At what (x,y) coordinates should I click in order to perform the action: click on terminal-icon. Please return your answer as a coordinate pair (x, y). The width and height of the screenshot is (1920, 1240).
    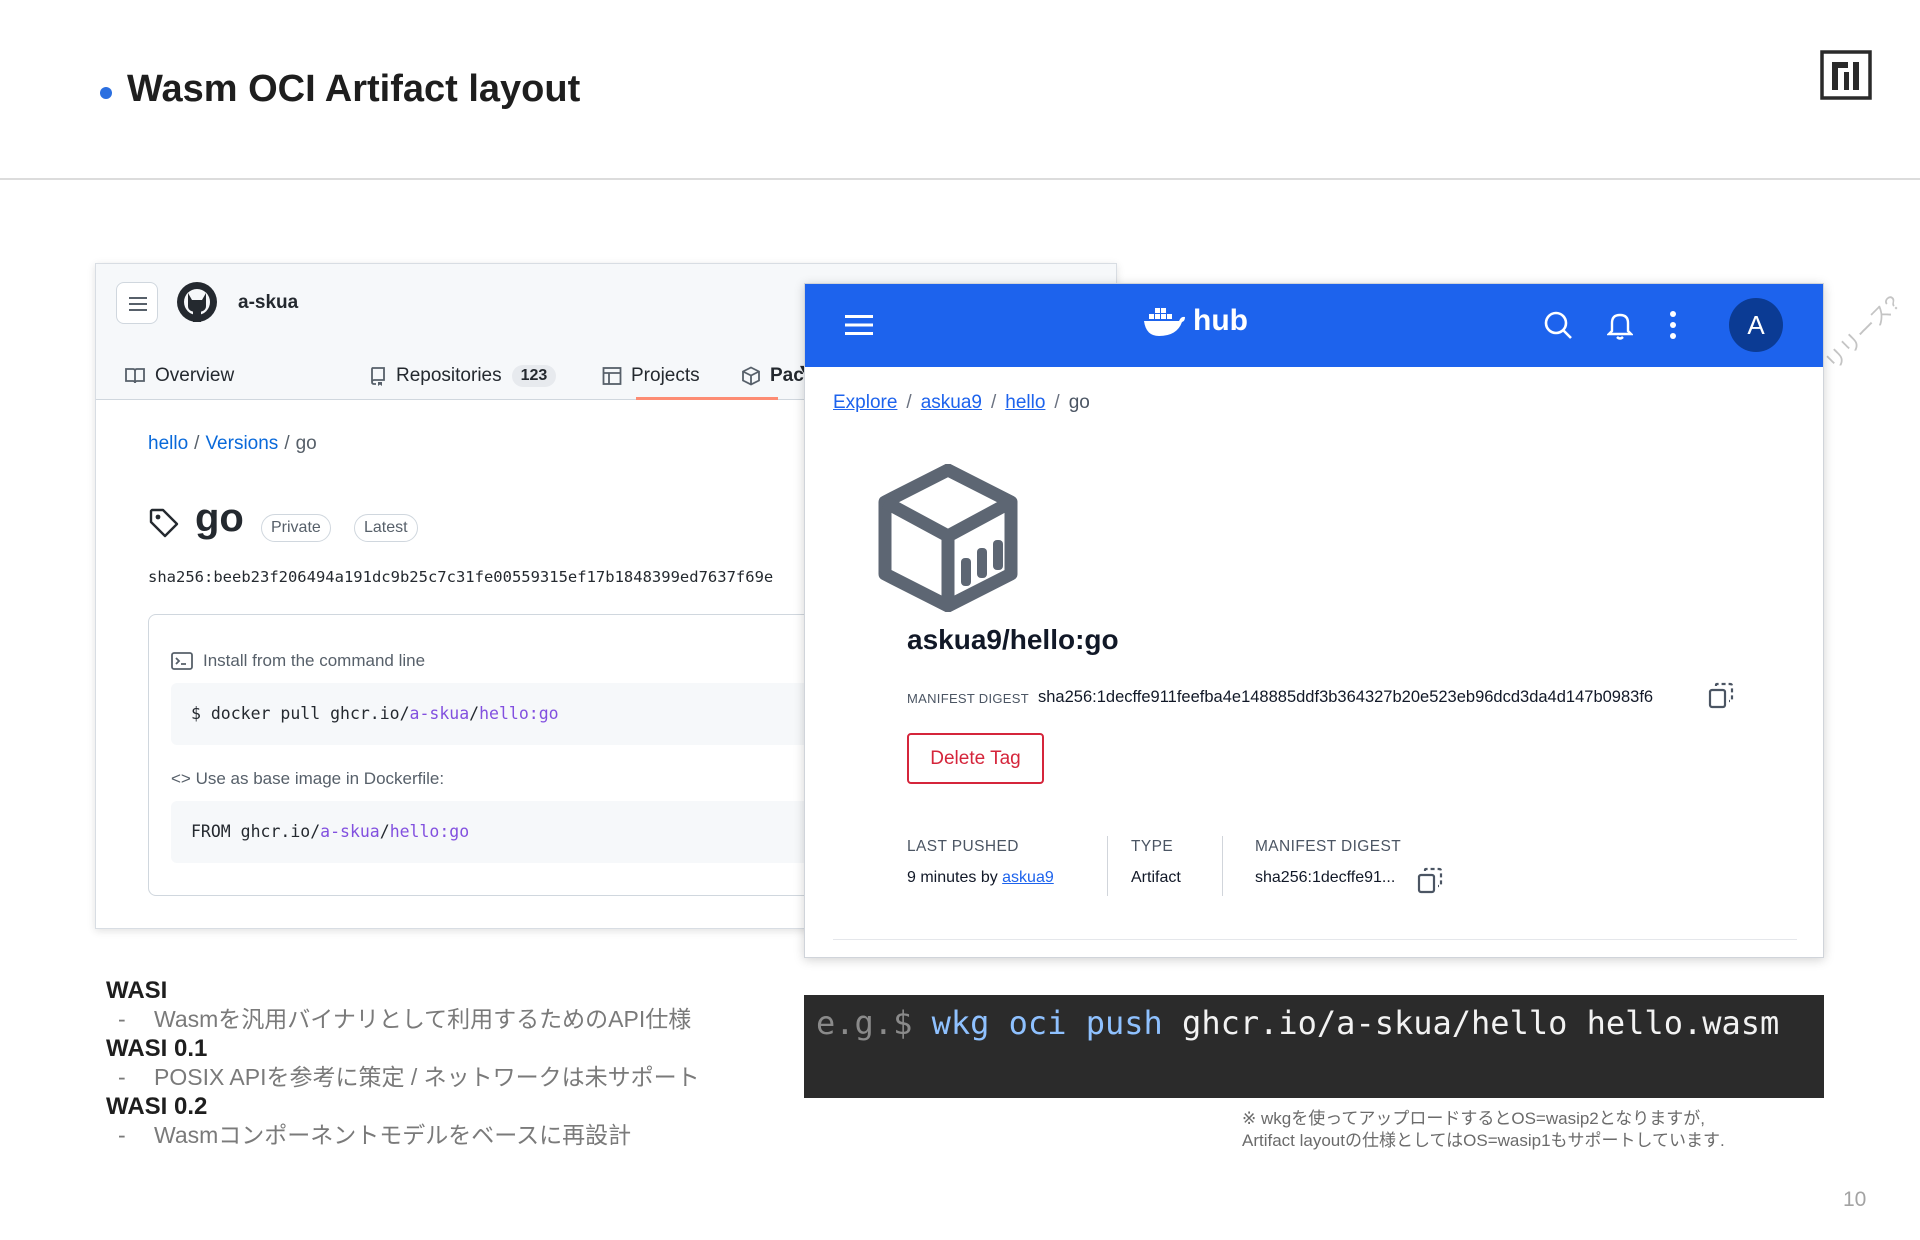
    Looking at the image, I should click on (182, 661).